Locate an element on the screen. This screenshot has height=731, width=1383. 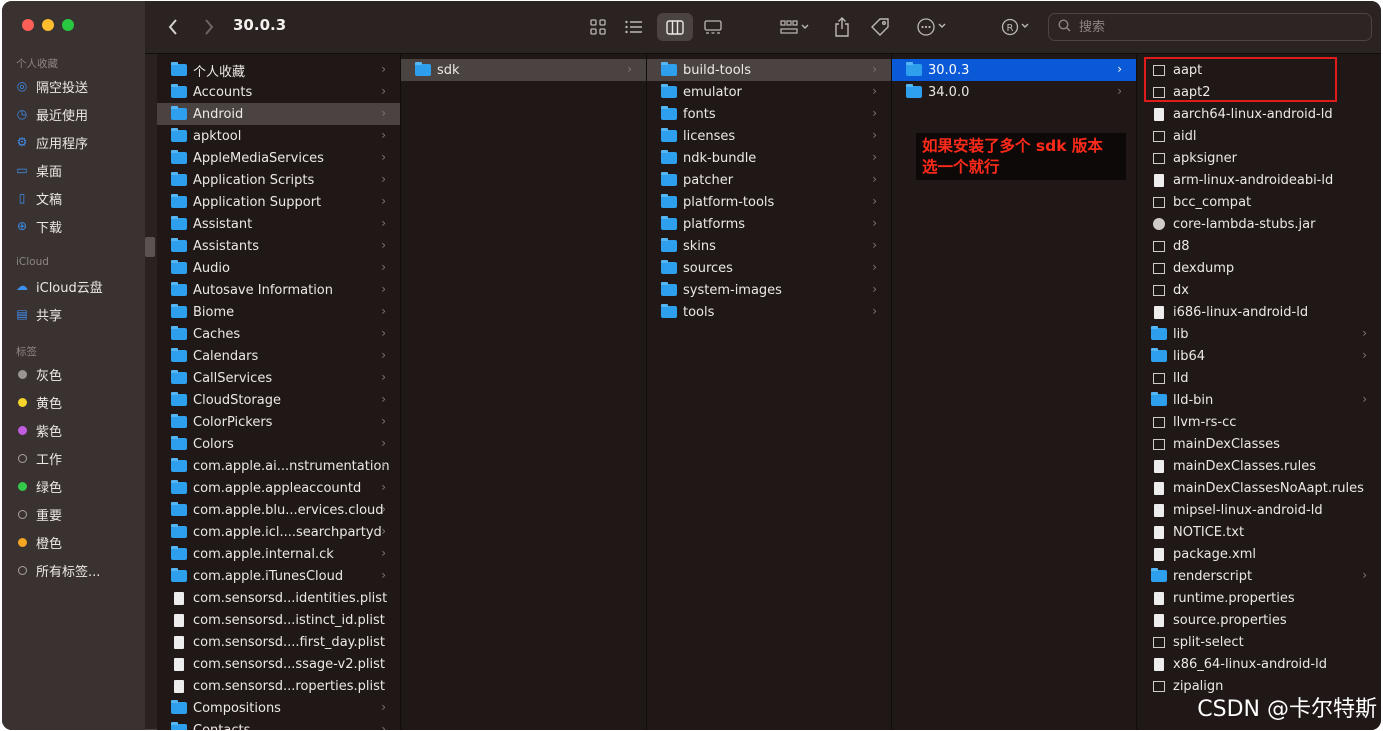
sidebar-item-desktop: ▭ 桌面 is located at coordinates (78, 170).